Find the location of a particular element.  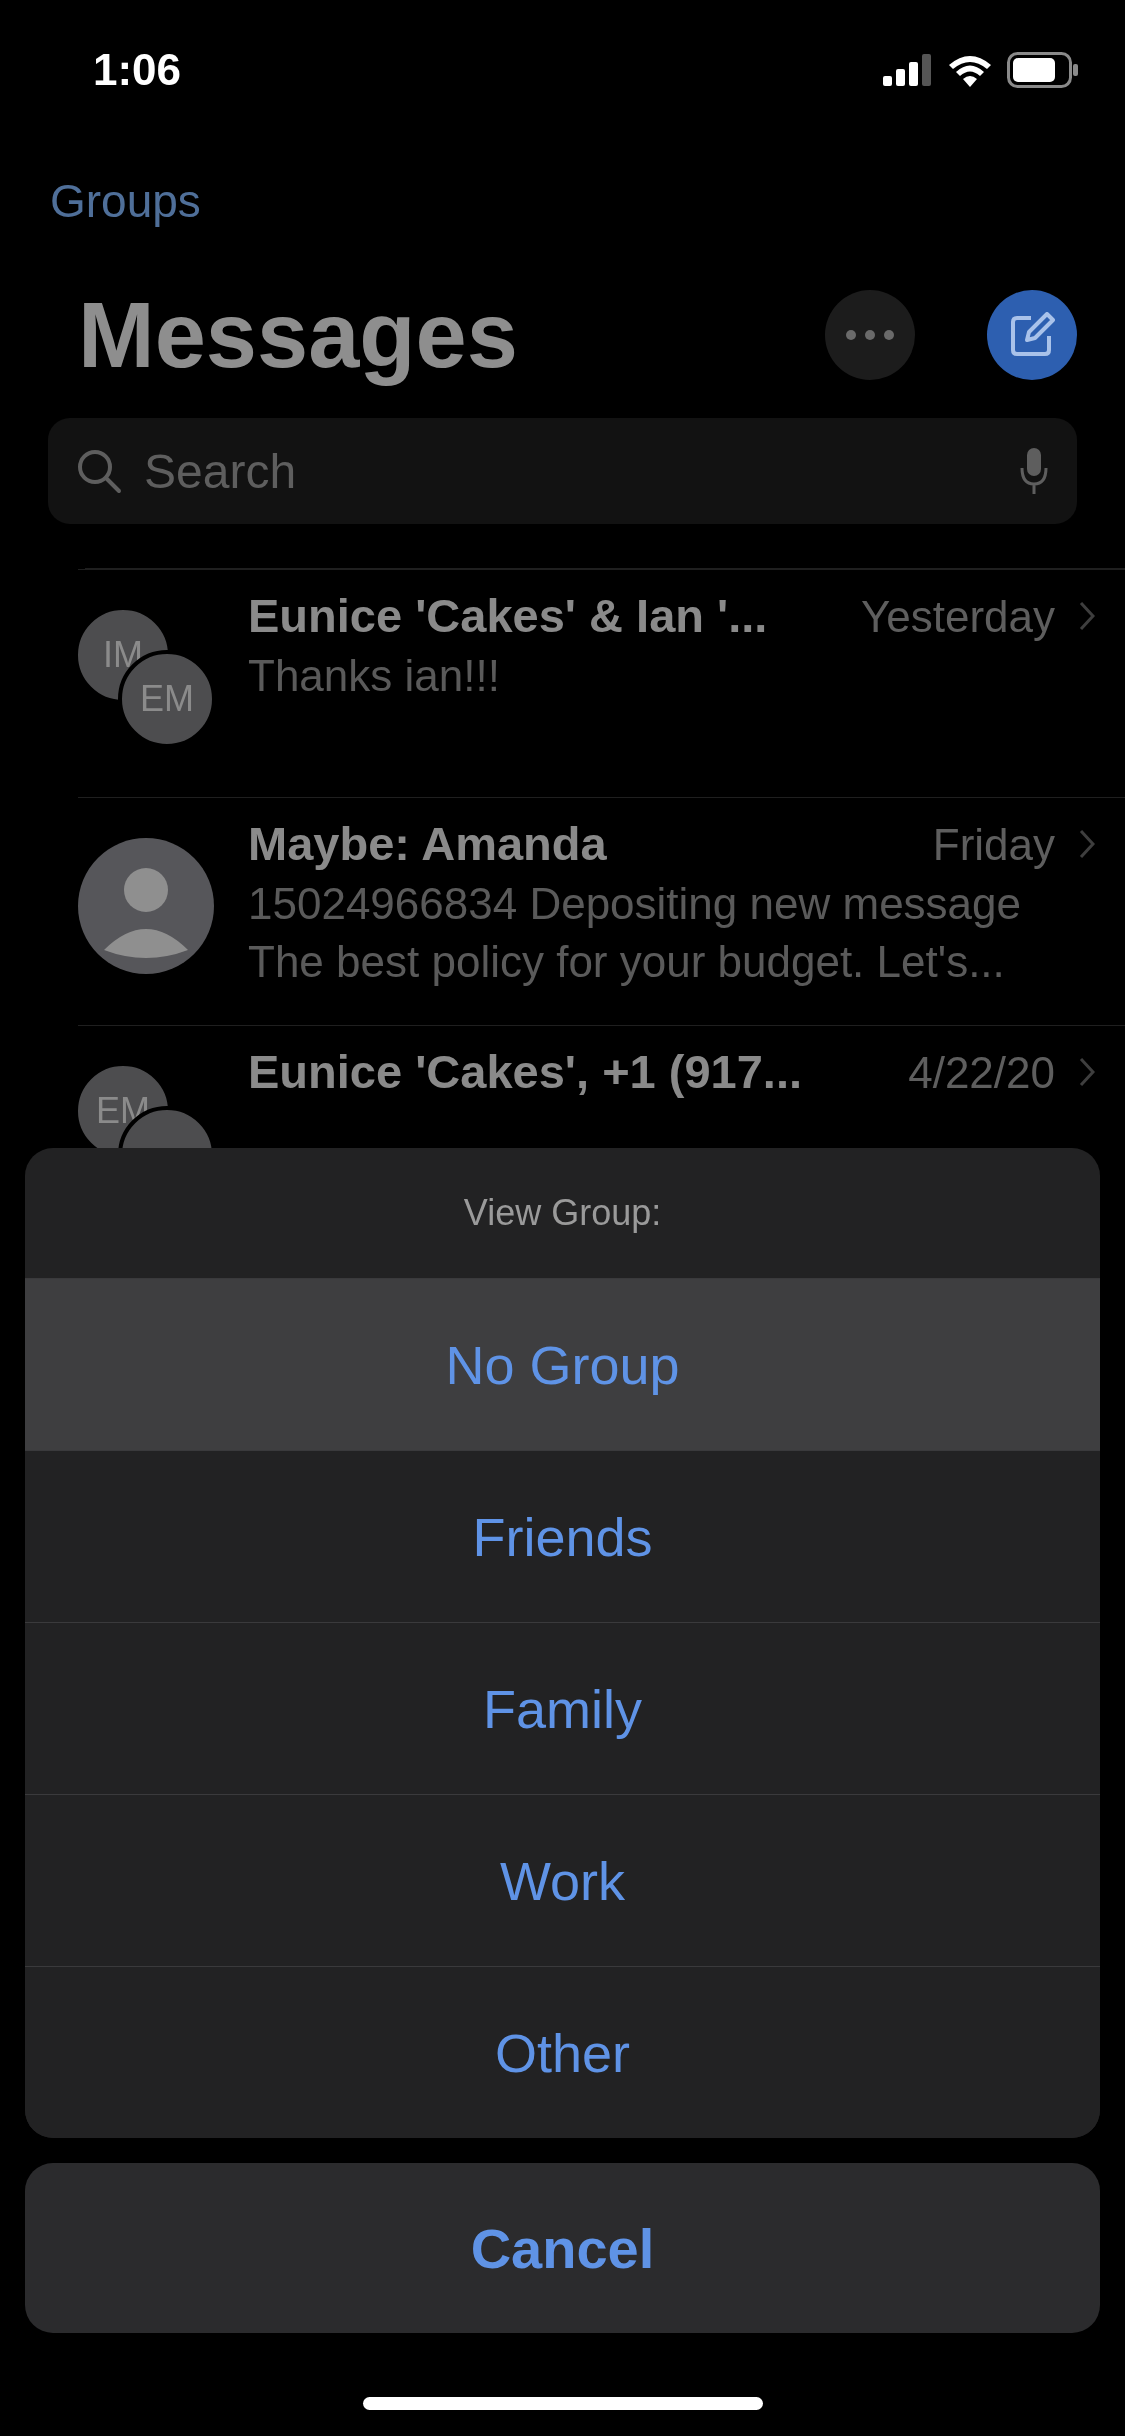

ellipsis-icon is located at coordinates (870, 335).